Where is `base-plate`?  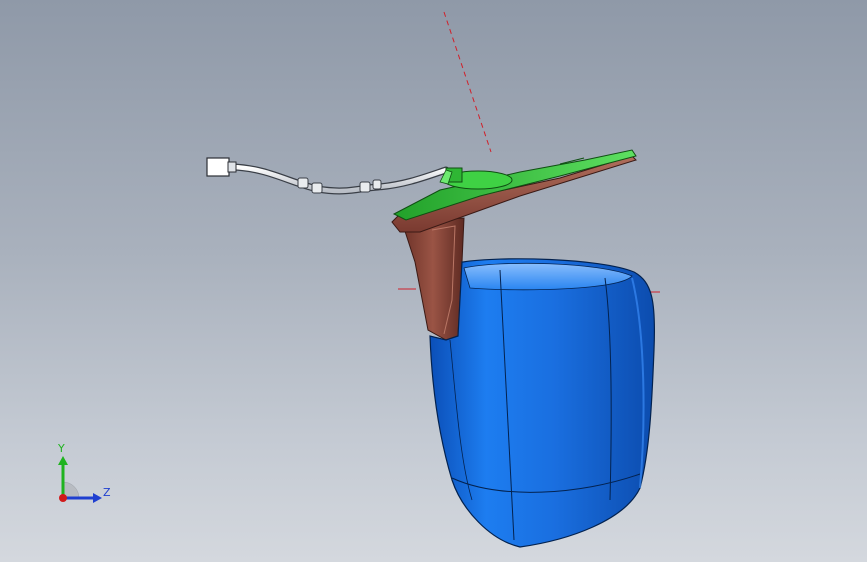
base-plate is located at coordinates (514, 194).